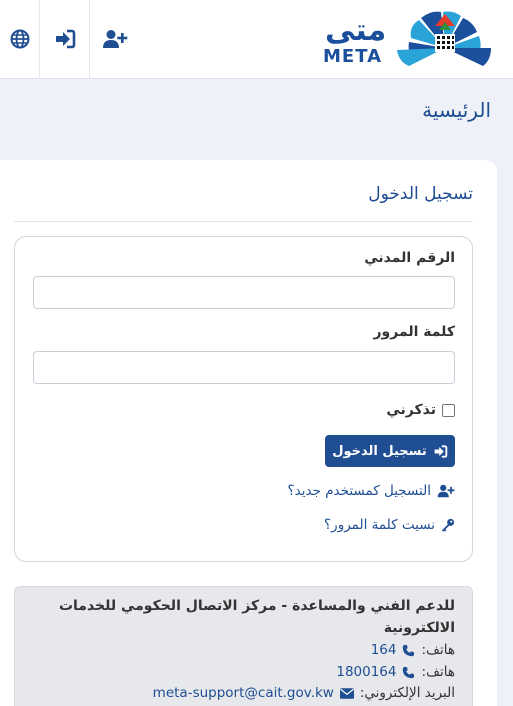 The image size is (513, 706). I want to click on register-link-label: التسجيل كمستخدم جديد؟, so click(359, 491).